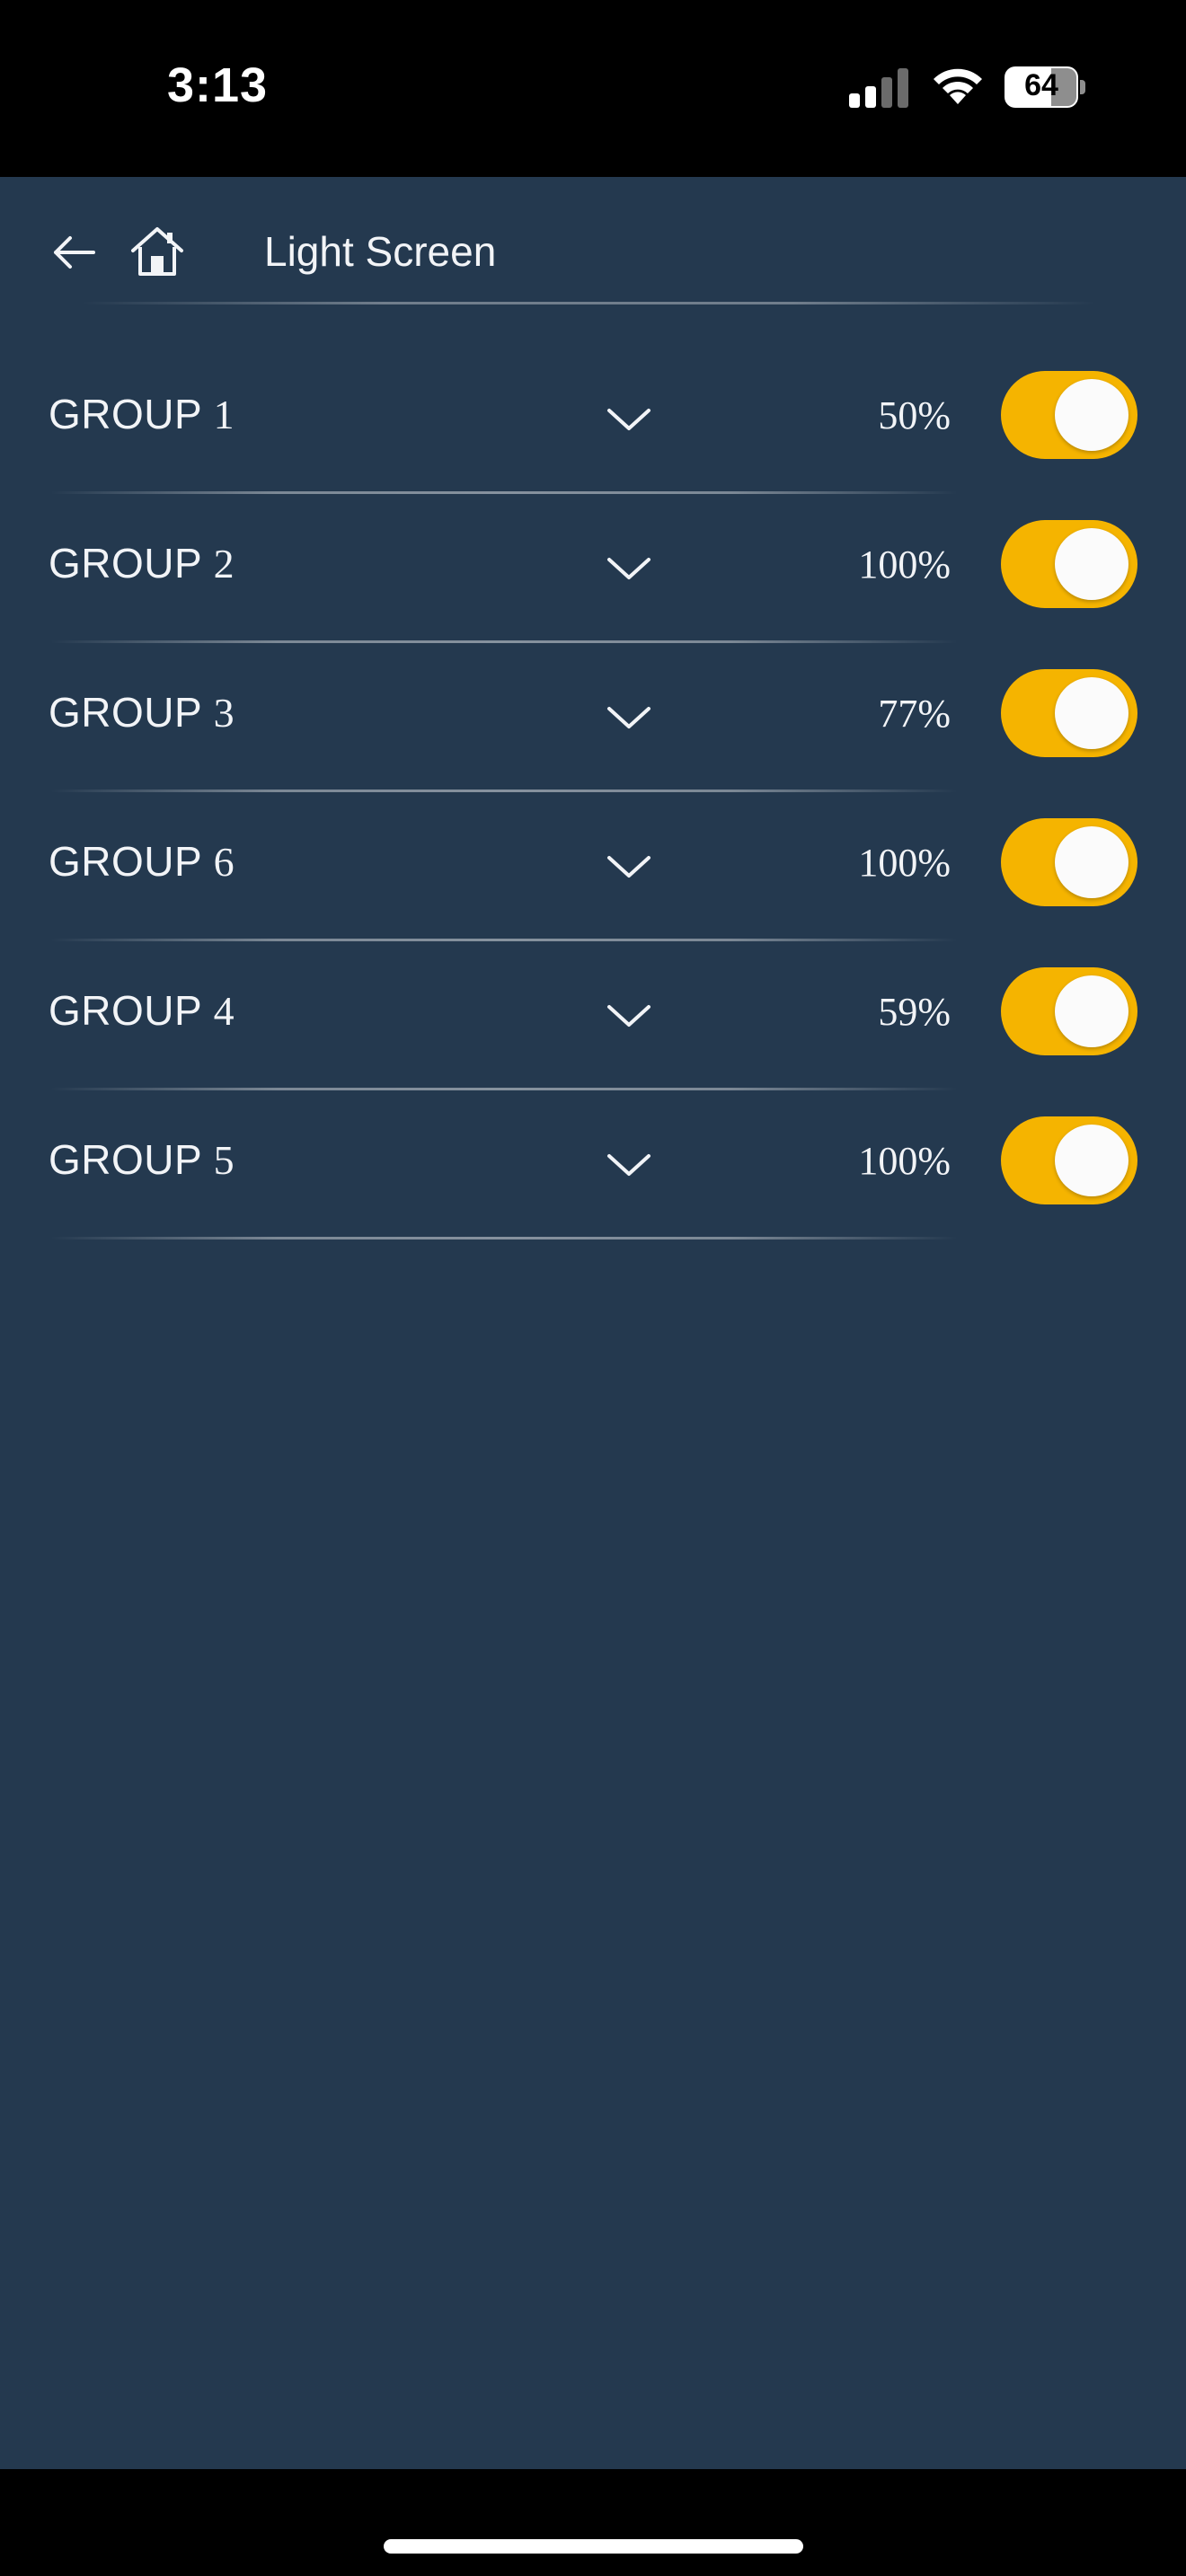 This screenshot has width=1186, height=2576. What do you see at coordinates (218, 85) in the screenshot?
I see `status-time: 3:13` at bounding box center [218, 85].